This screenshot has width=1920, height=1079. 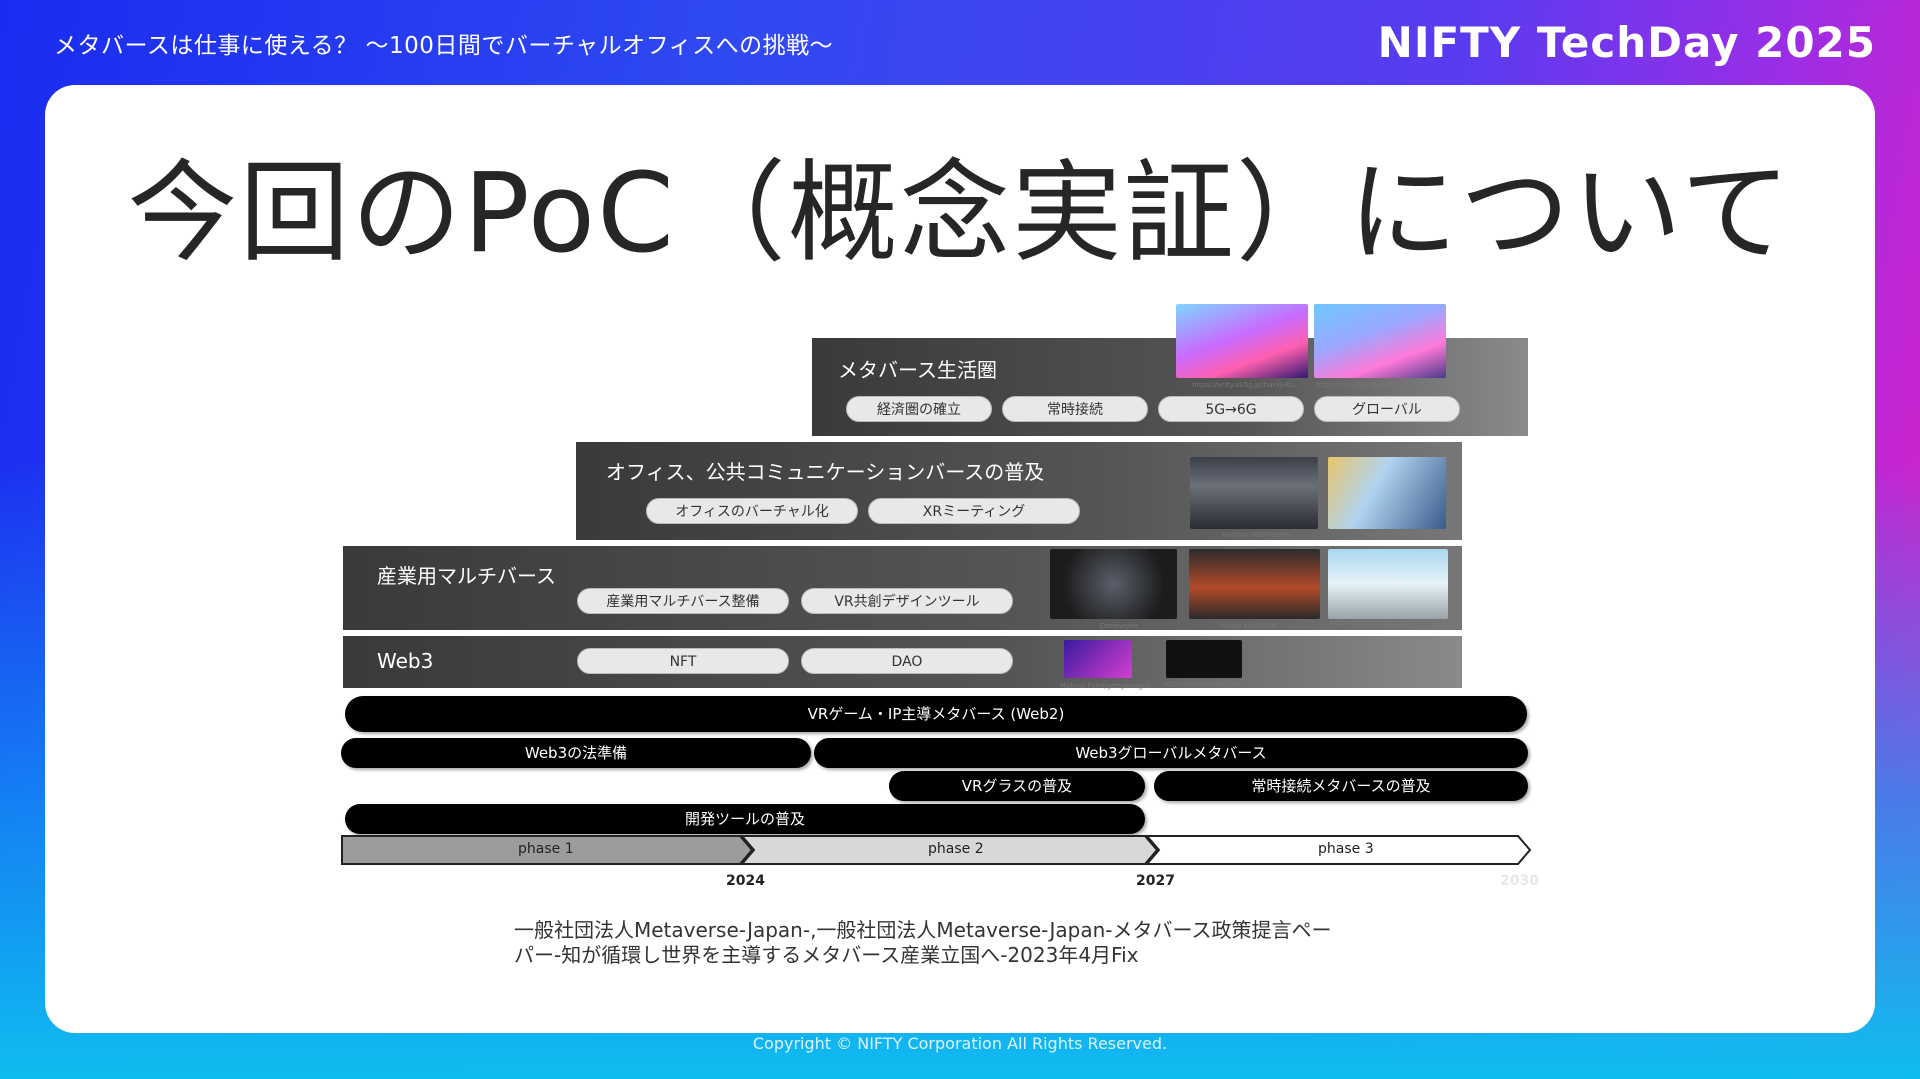 What do you see at coordinates (1387, 493) in the screenshot?
I see `horizon-worlds-image` at bounding box center [1387, 493].